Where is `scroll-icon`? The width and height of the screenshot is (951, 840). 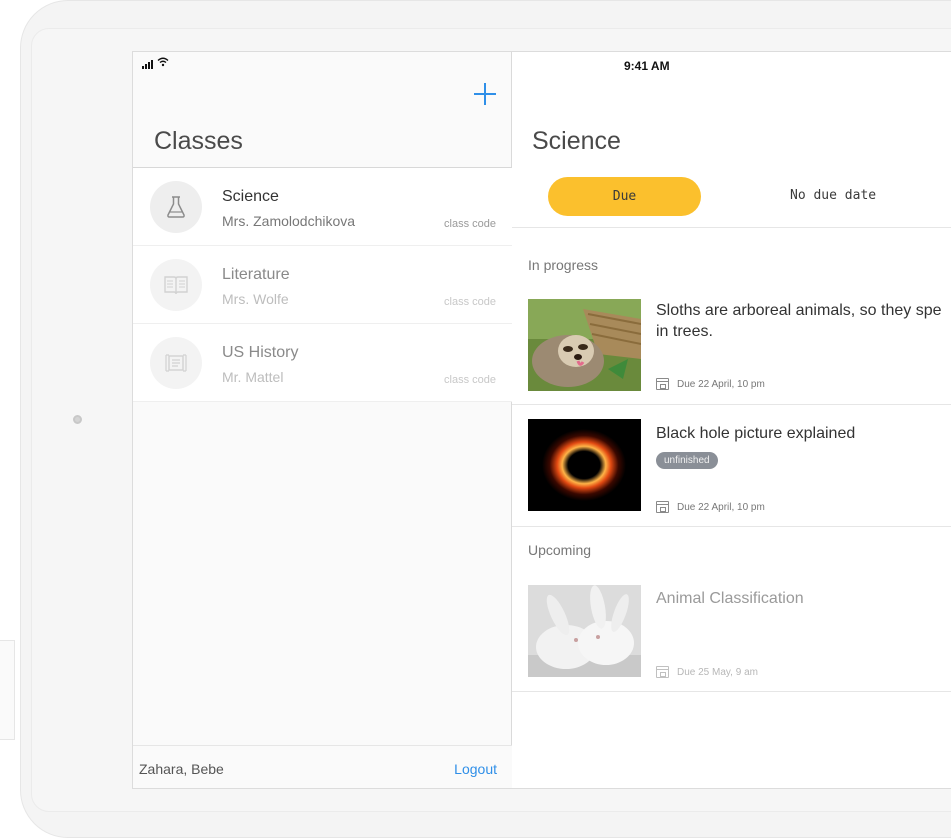
scroll-icon is located at coordinates (176, 363).